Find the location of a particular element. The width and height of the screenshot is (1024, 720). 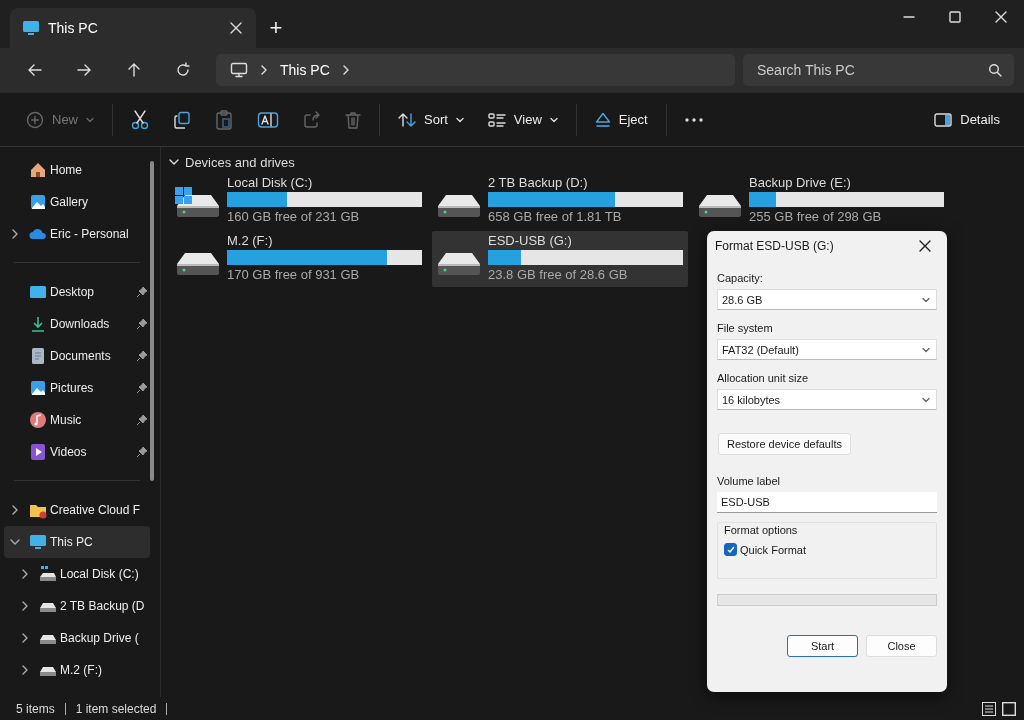

address-bar: This PC is located at coordinates (475, 70).